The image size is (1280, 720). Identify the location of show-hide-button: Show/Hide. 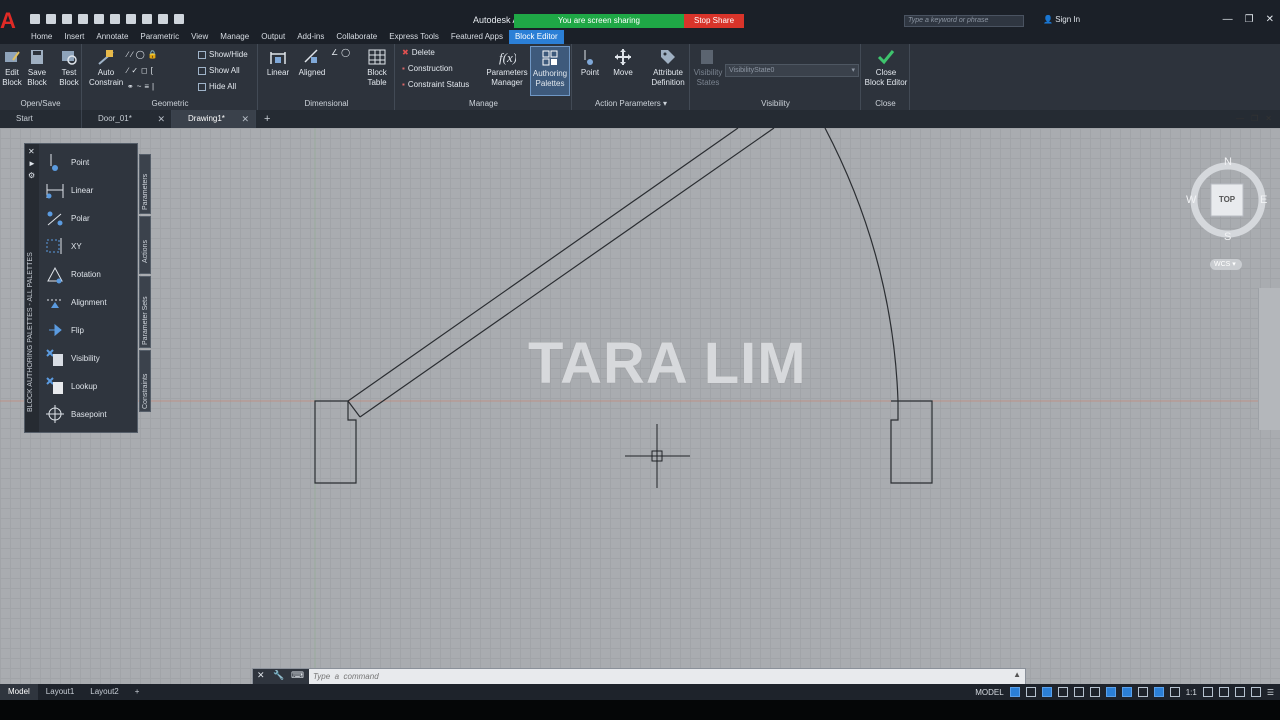
(223, 54).